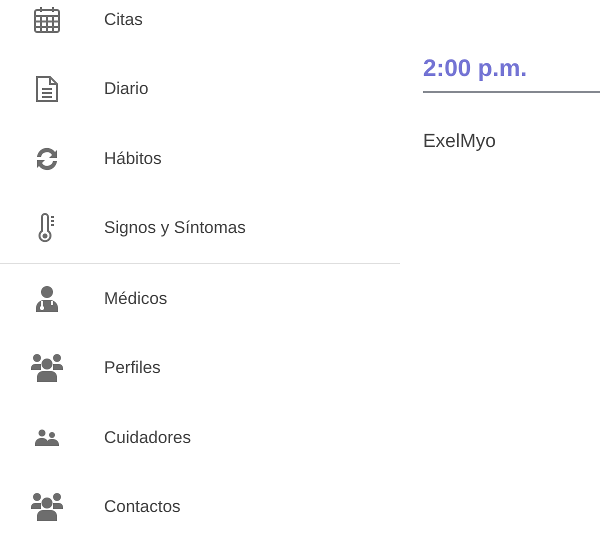 This screenshot has width=600, height=541. What do you see at coordinates (459, 142) in the screenshot?
I see `name-text: ExelMyo` at bounding box center [459, 142].